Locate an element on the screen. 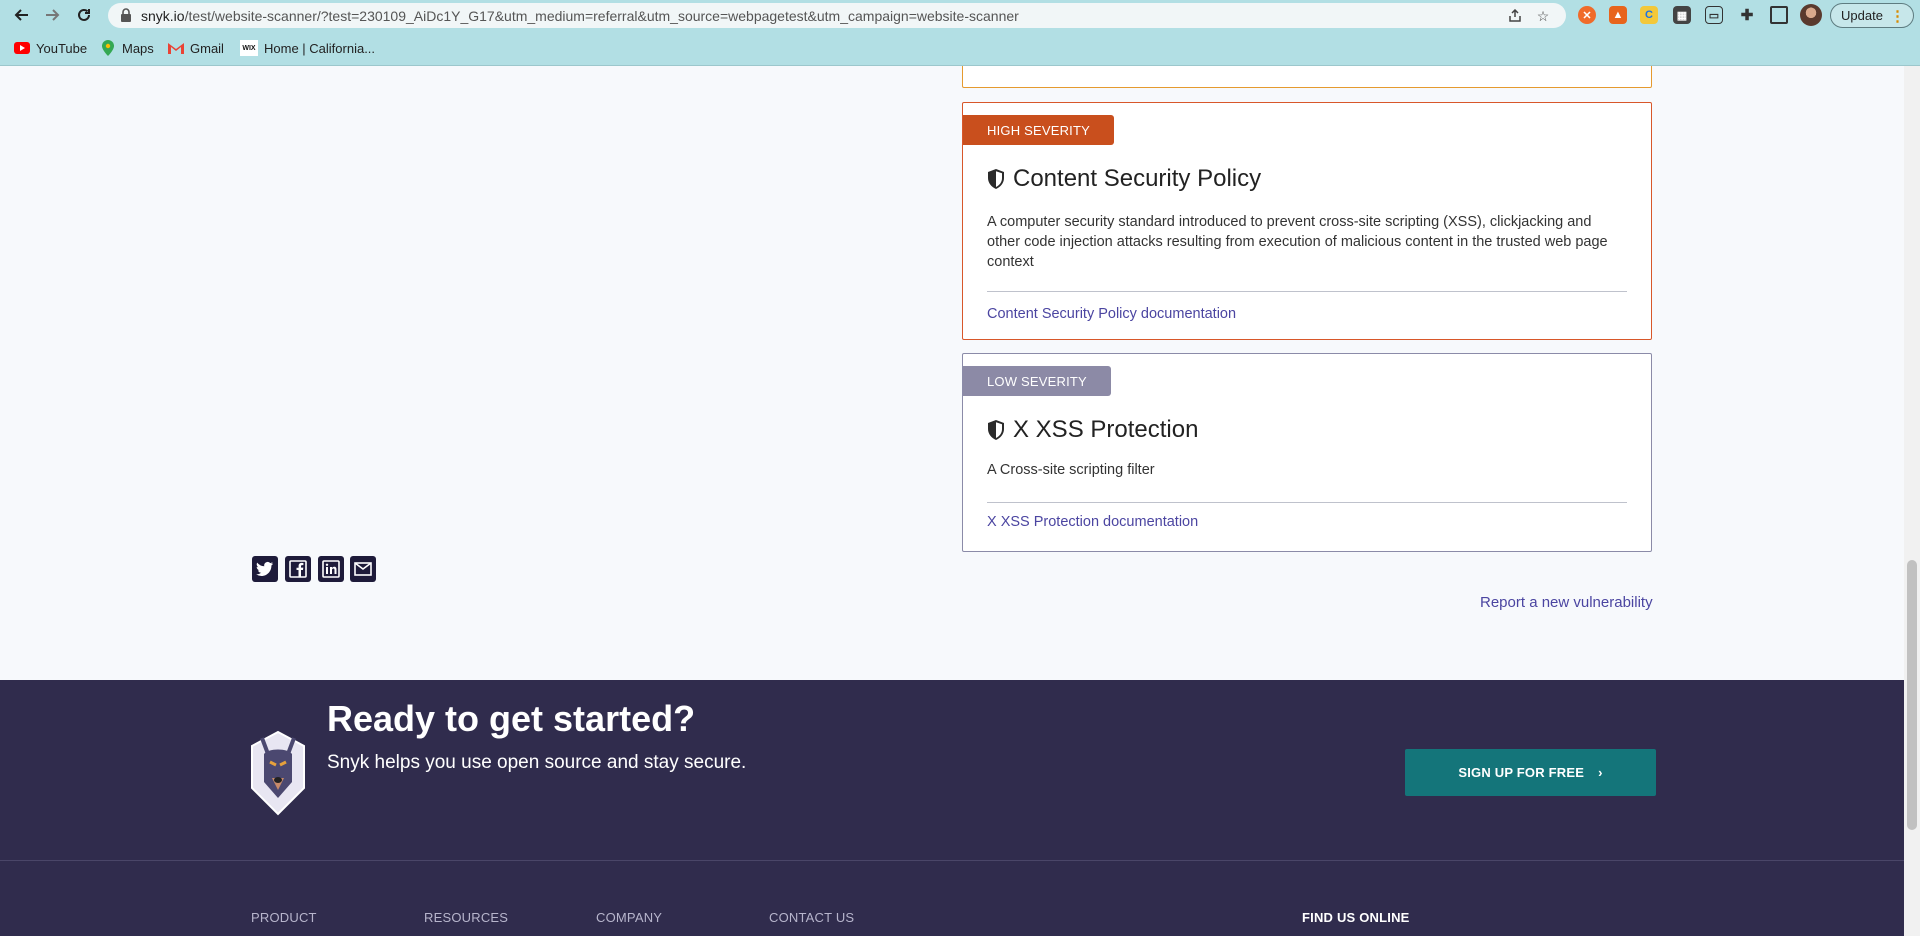  finding-title: X XSS Protection is located at coordinates (1092, 430).